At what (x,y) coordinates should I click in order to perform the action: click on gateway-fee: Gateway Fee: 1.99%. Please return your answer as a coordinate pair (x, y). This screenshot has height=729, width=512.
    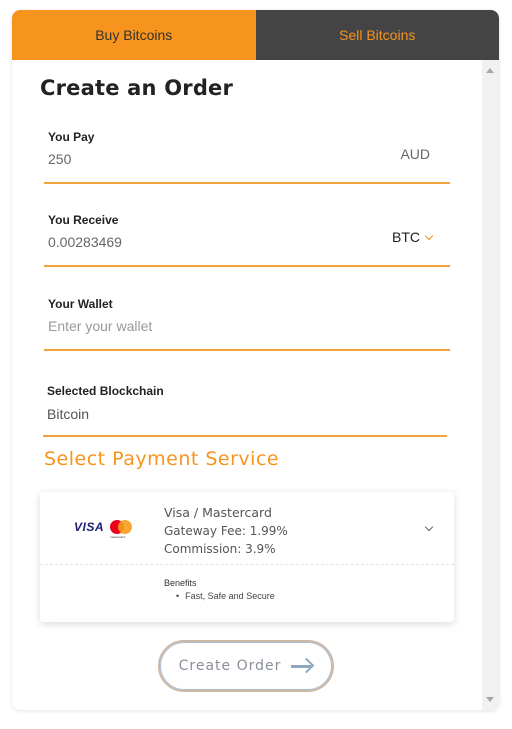
    Looking at the image, I should click on (226, 531).